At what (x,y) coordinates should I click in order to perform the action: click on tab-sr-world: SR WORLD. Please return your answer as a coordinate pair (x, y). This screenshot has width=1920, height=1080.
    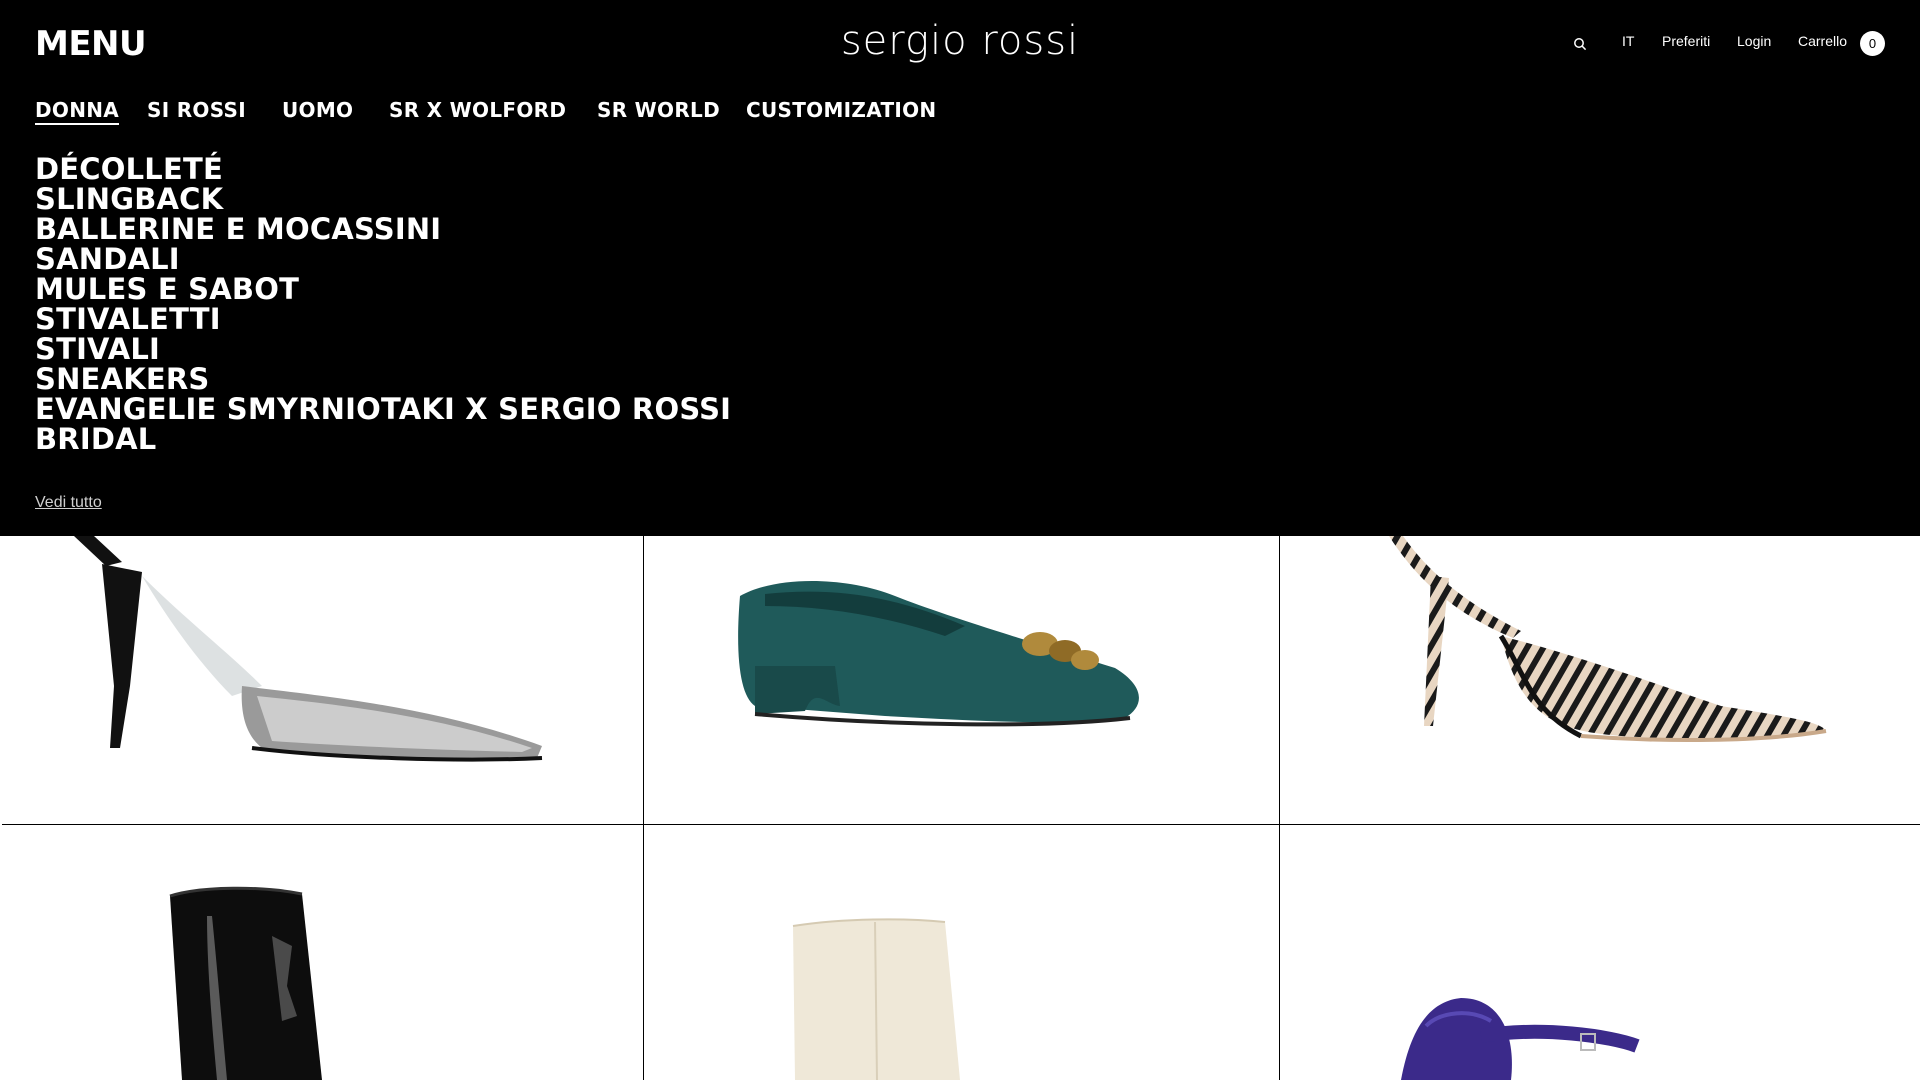
    Looking at the image, I should click on (658, 110).